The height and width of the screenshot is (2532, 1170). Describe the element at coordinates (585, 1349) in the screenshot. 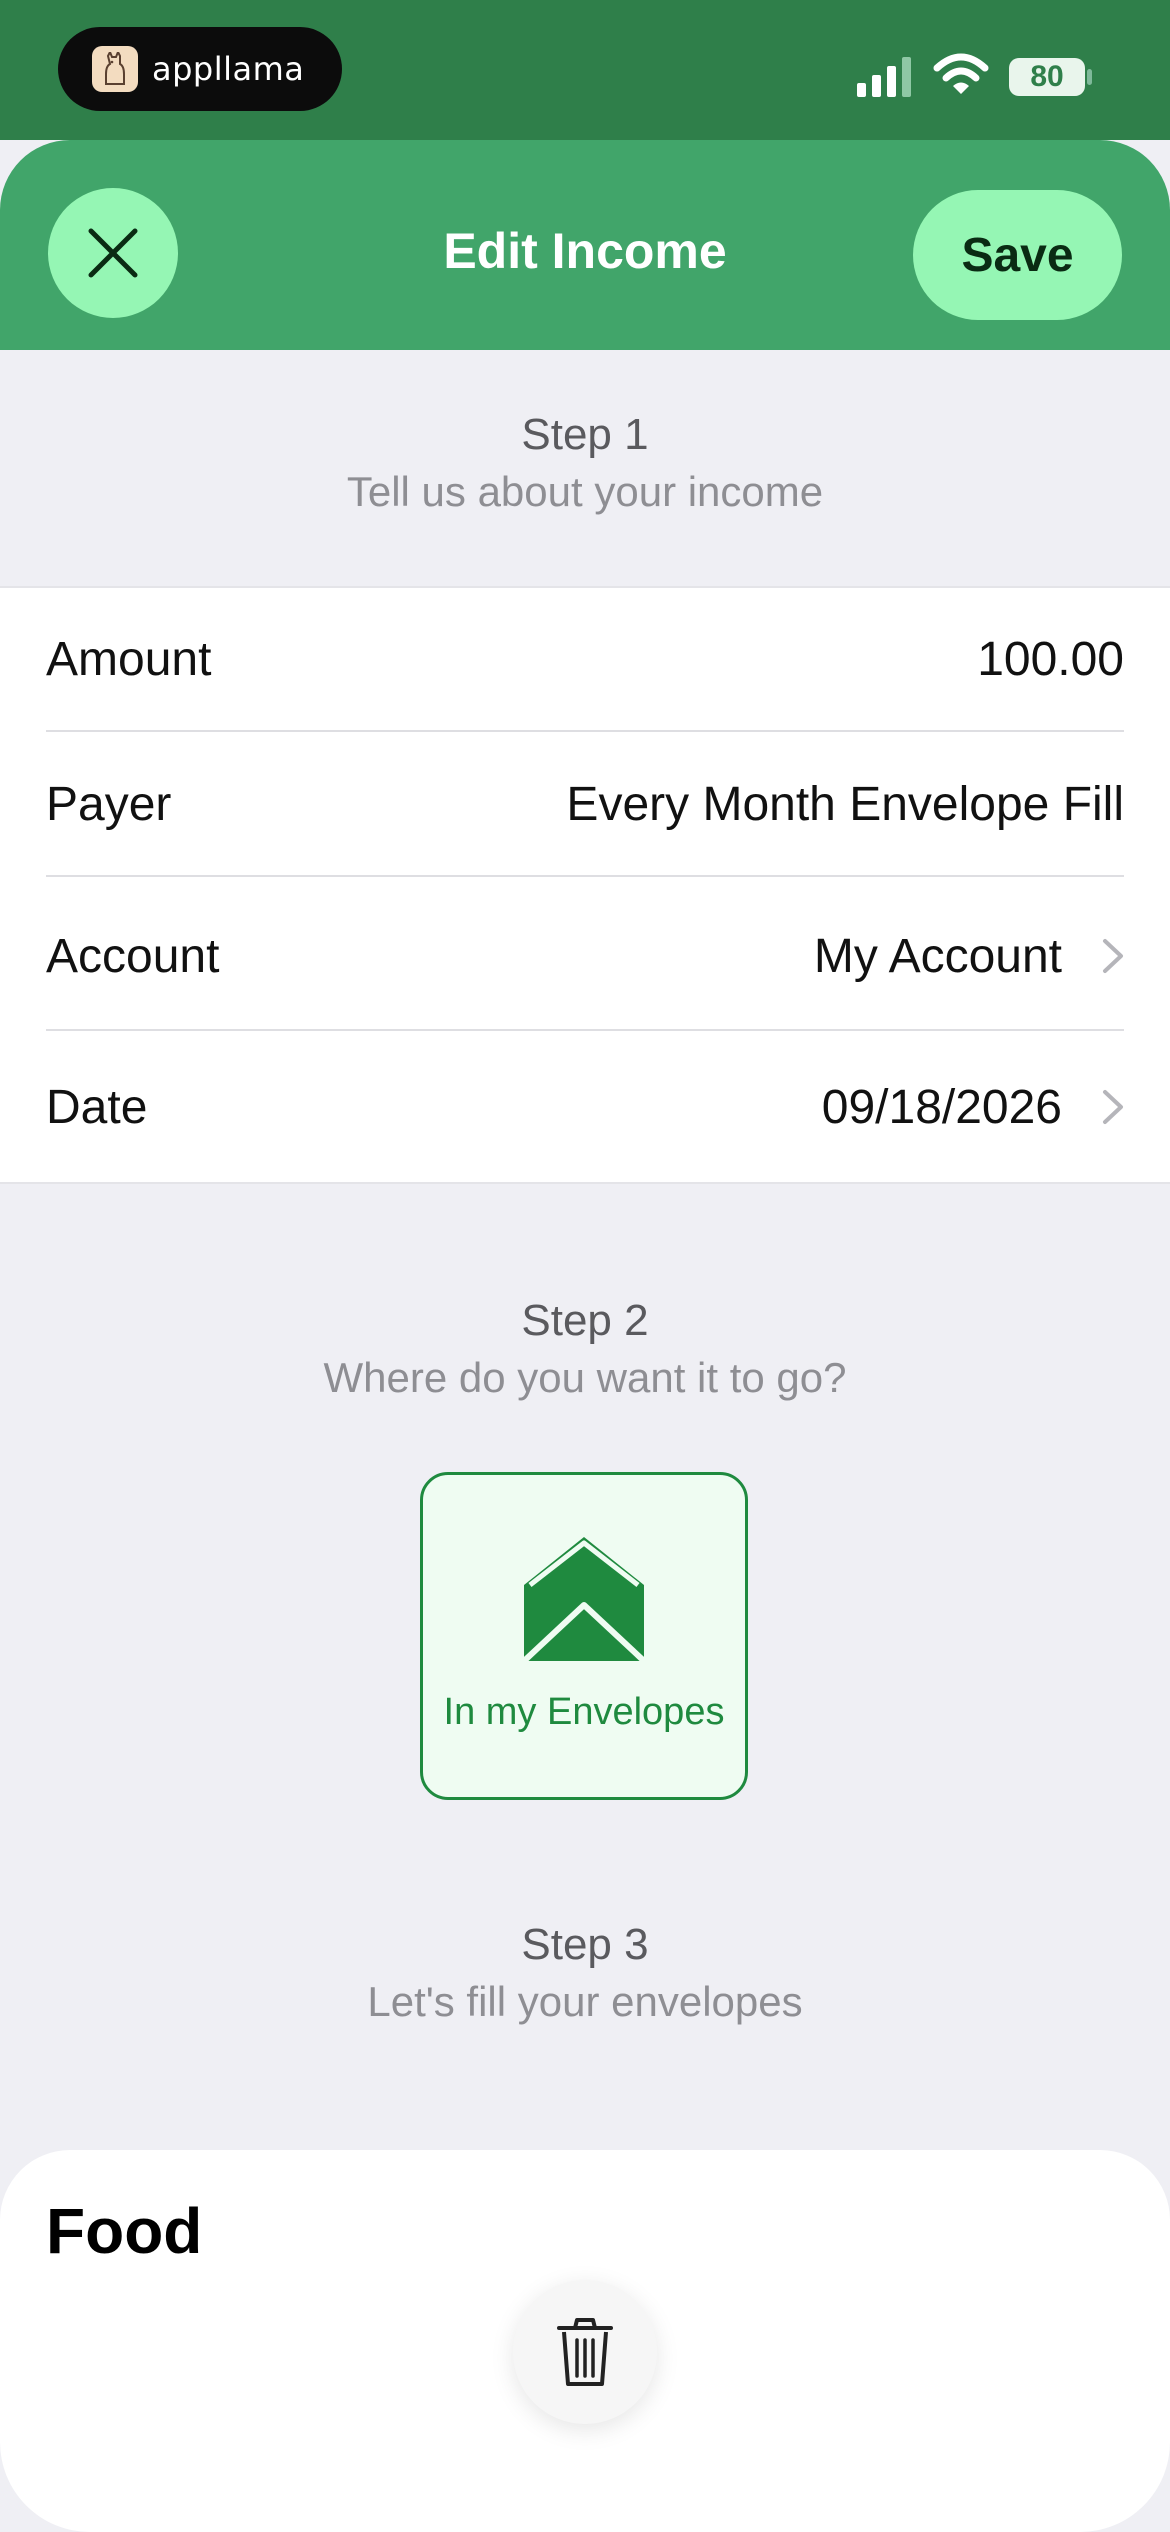

I see `step2-section: Step 2 Where do you want it to go?` at that location.